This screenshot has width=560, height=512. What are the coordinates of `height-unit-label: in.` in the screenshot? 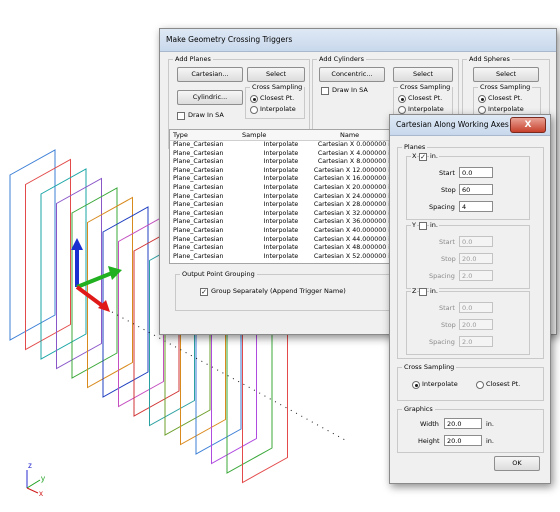 It's located at (490, 441).